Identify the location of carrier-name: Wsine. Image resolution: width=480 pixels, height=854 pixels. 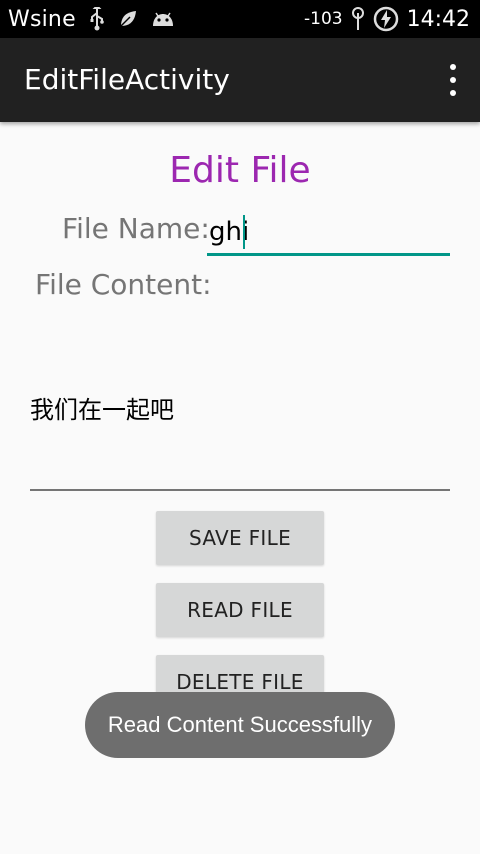
(42, 19).